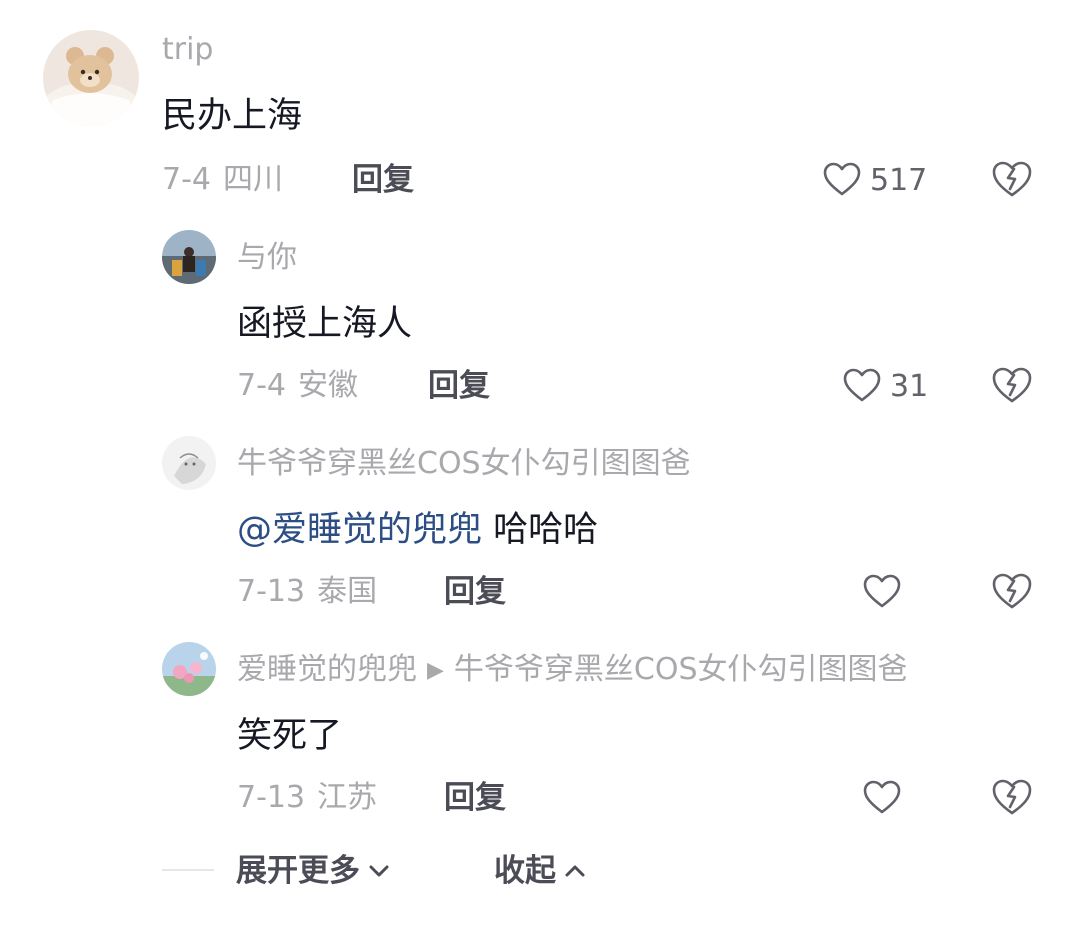 This screenshot has width=1080, height=930. What do you see at coordinates (187, 50) in the screenshot?
I see `comment-username: trip` at bounding box center [187, 50].